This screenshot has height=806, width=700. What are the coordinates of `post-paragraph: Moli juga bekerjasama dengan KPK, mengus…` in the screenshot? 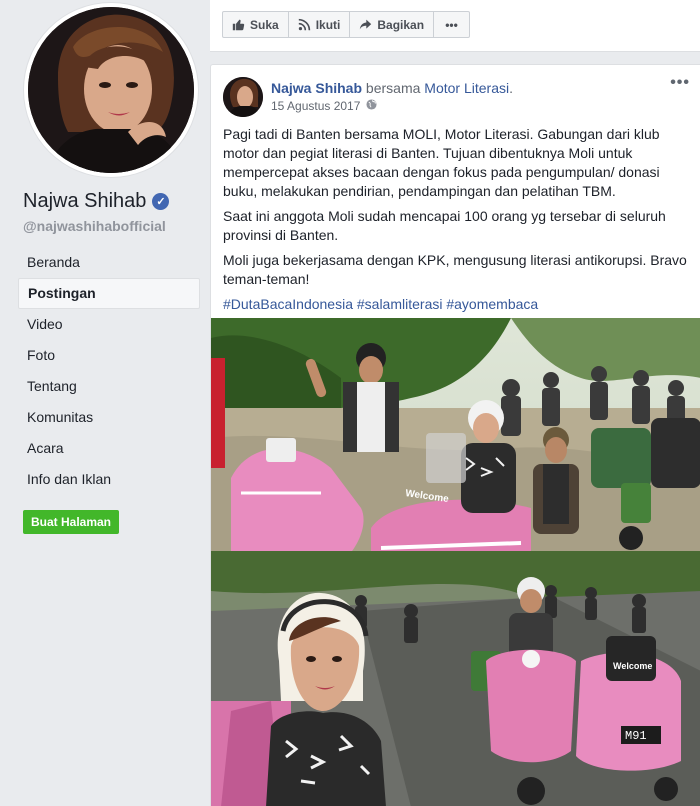 It's located at (455, 269).